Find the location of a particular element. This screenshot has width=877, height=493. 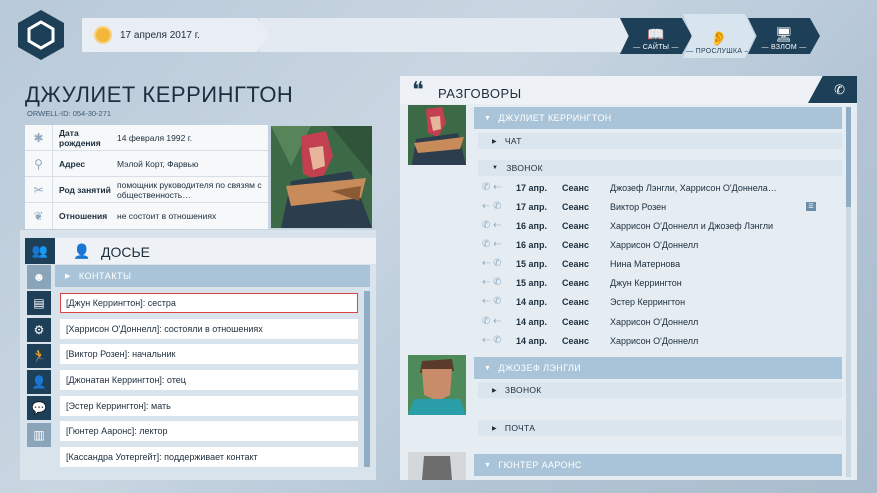

info-value: 14 февраля 1992 г. is located at coordinates (155, 137).